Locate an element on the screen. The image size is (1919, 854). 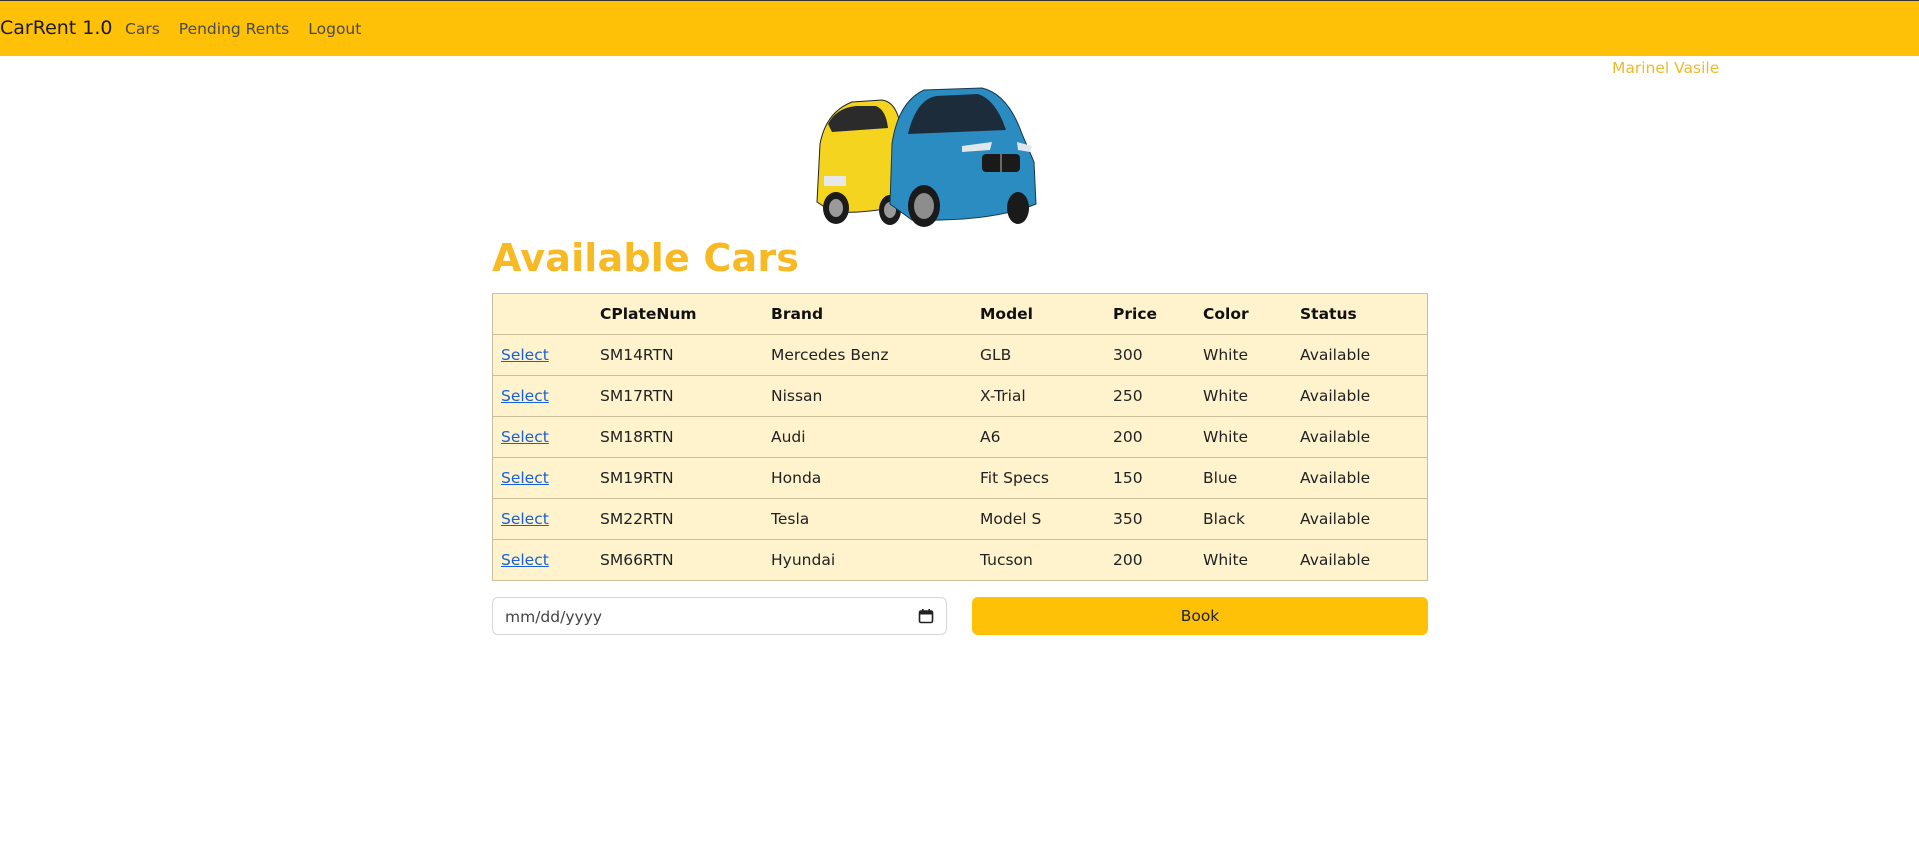
cars-hero-image is located at coordinates (926, 157).